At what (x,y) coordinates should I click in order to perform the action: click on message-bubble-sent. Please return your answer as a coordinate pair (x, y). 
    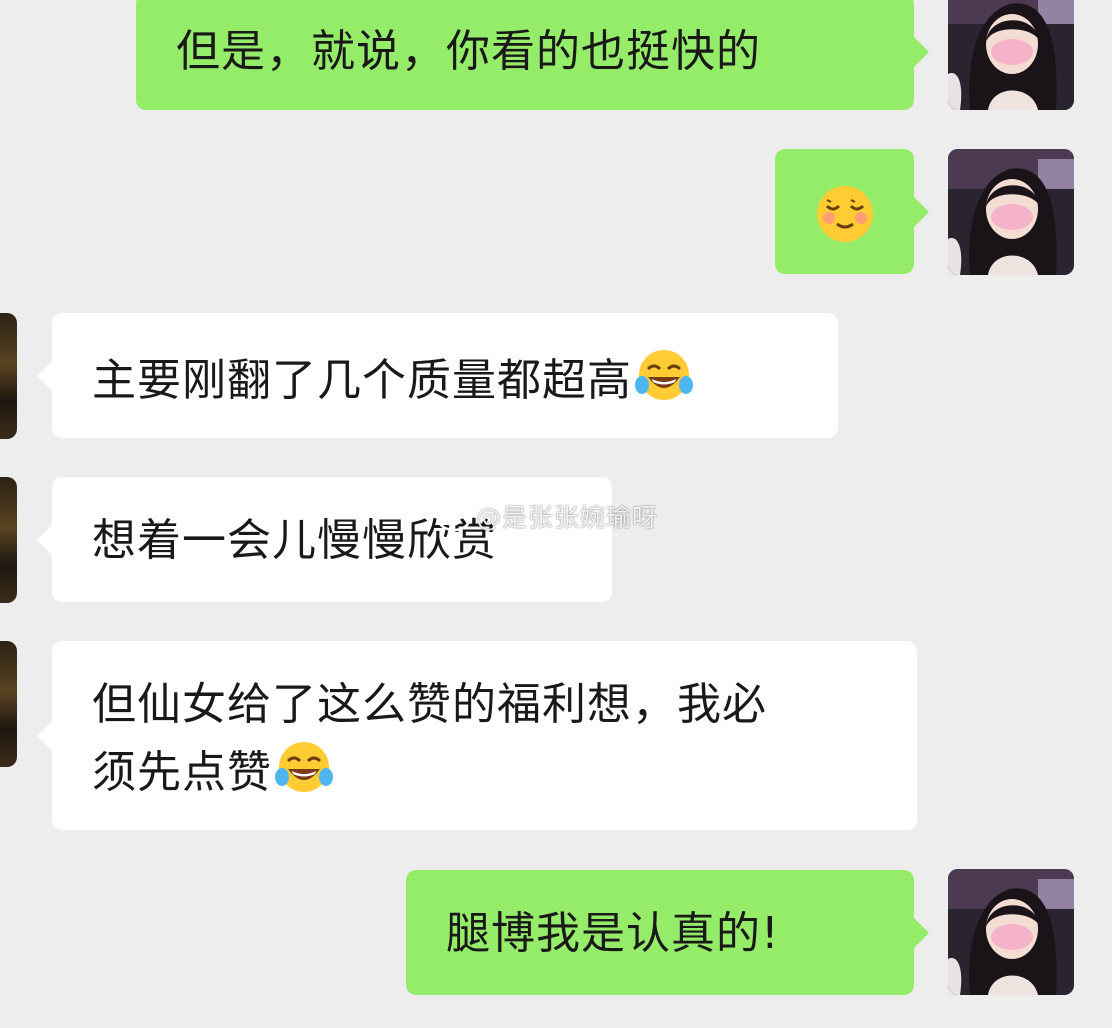
    Looking at the image, I should click on (852, 211).